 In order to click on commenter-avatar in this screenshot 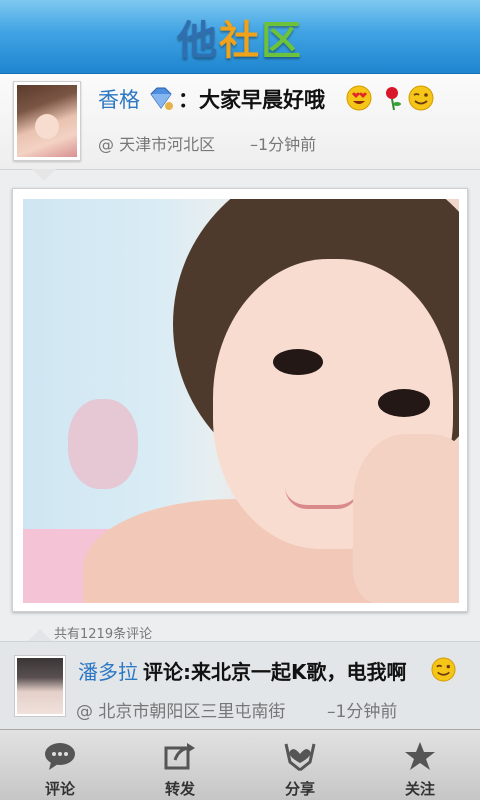, I will do `click(40, 686)`.